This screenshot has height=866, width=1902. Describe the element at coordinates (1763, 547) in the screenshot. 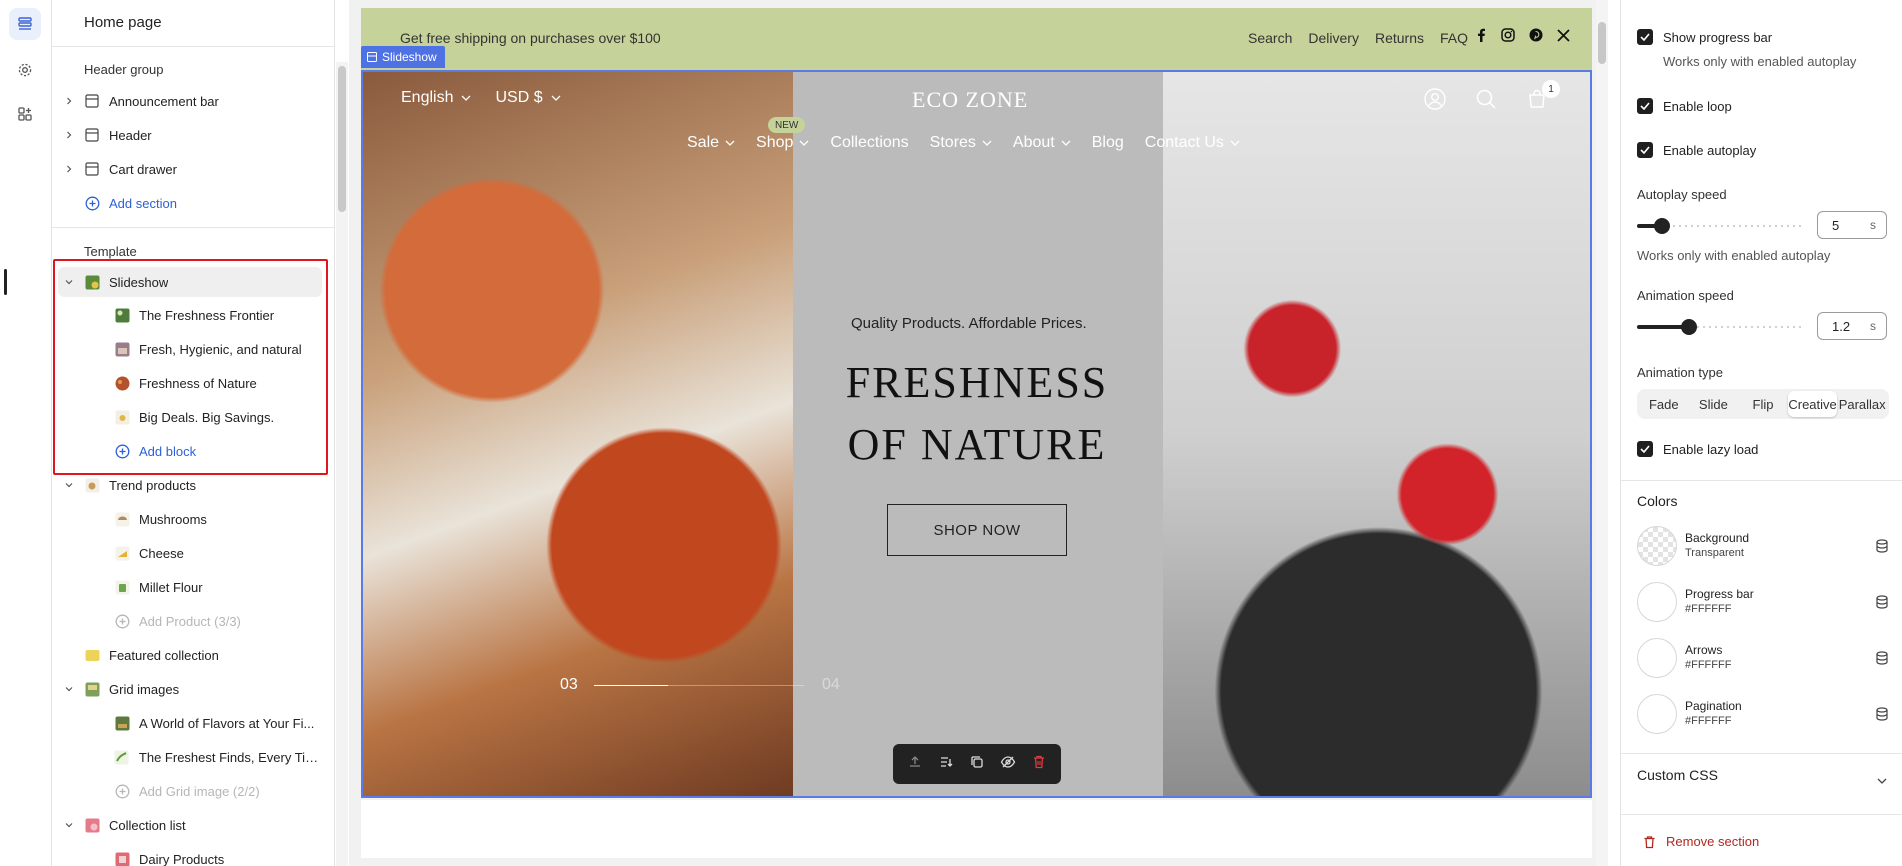

I see `color-background: Background Transparent` at that location.